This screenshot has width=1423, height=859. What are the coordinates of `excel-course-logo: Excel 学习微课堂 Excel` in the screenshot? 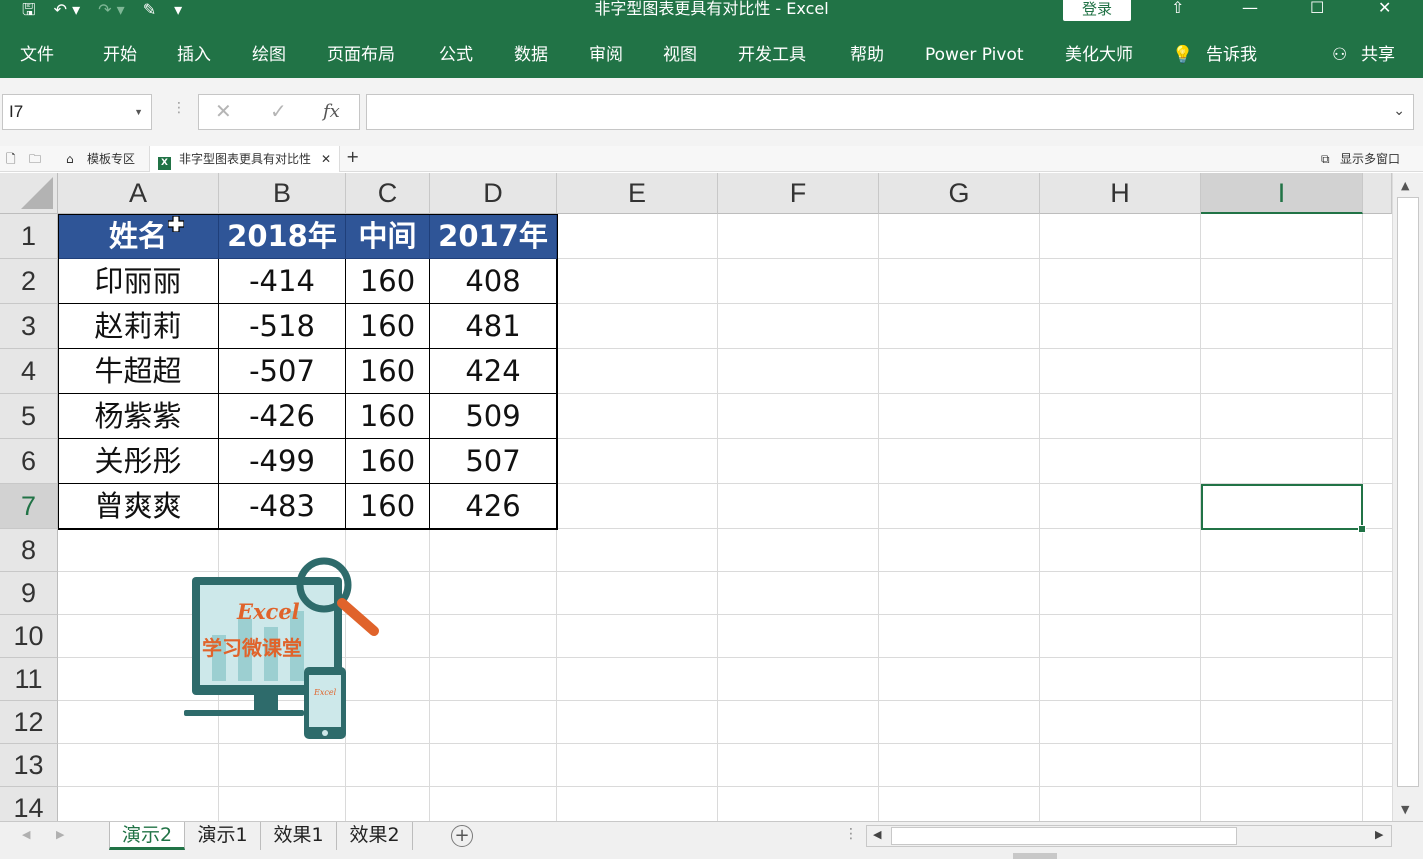 It's located at (282, 647).